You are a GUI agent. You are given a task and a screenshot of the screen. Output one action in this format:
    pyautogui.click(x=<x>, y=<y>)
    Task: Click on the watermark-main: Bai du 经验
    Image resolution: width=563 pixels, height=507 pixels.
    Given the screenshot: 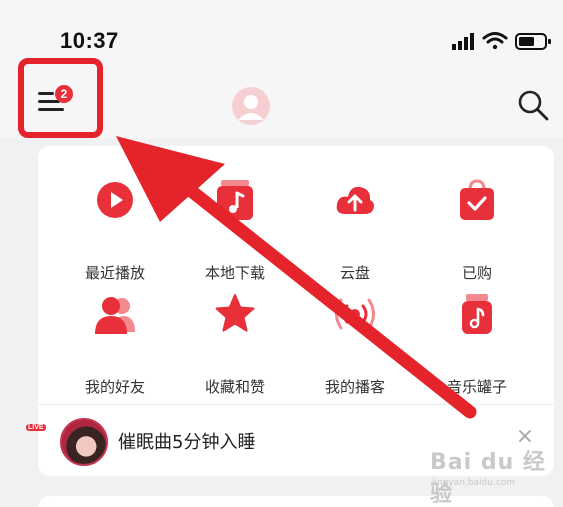 What is the action you would take?
    pyautogui.click(x=488, y=478)
    